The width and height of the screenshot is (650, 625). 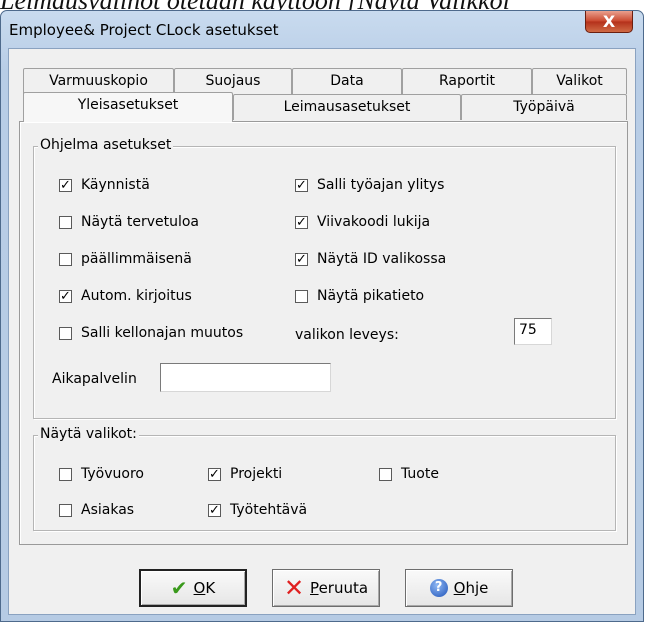 What do you see at coordinates (179, 588) in the screenshot?
I see `checkmark-icon: ✔` at bounding box center [179, 588].